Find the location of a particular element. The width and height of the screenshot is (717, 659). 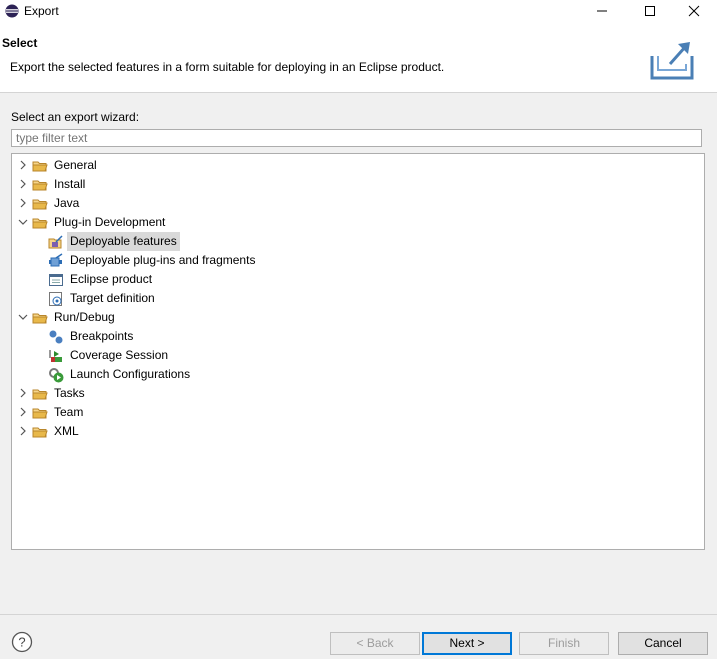

product-icon is located at coordinates (56, 280).